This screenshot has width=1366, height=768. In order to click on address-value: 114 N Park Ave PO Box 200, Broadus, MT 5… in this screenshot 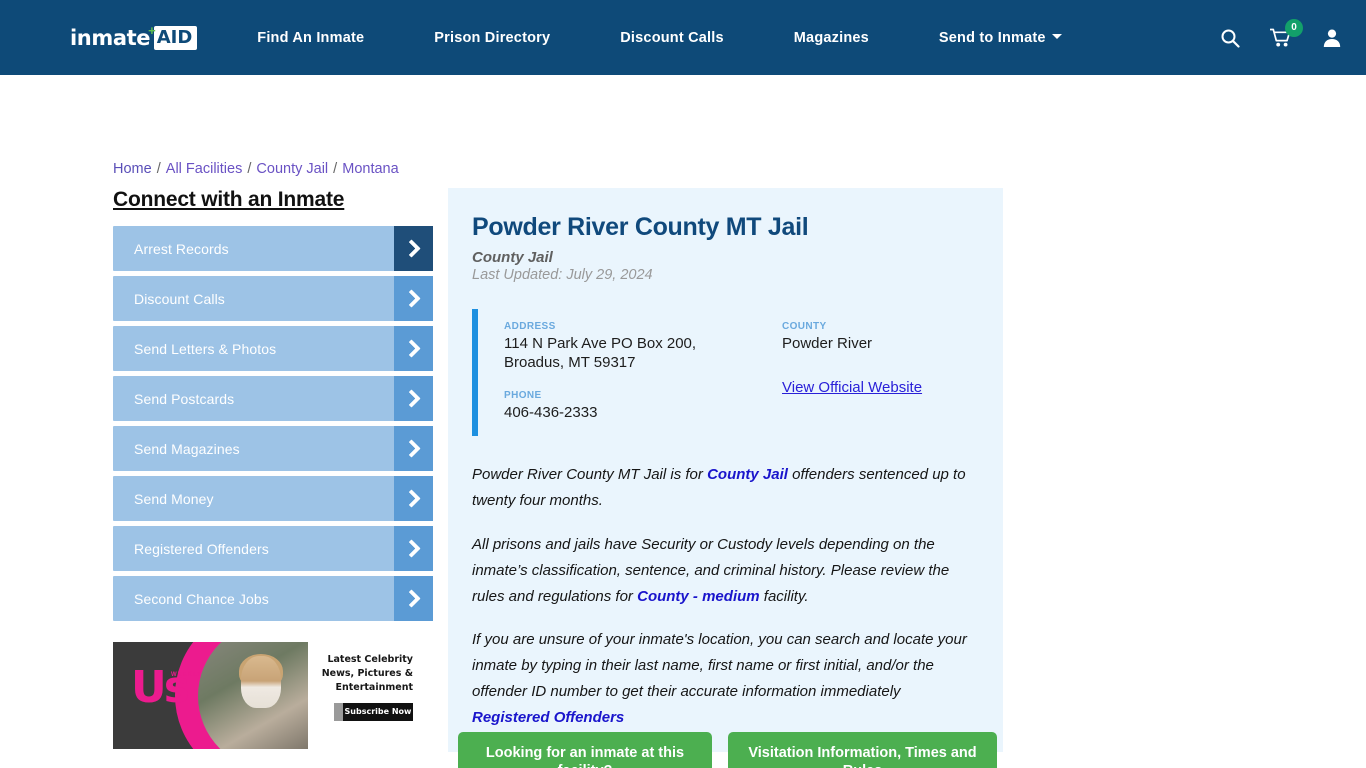, I will do `click(643, 353)`.